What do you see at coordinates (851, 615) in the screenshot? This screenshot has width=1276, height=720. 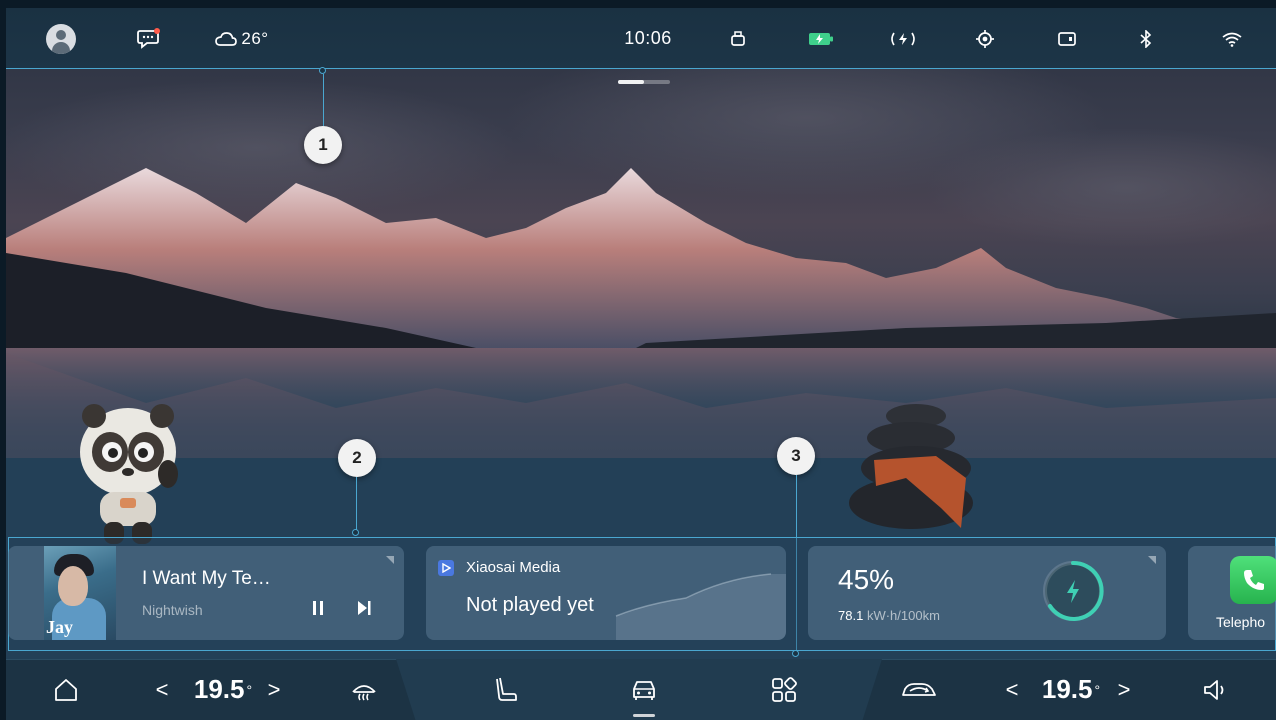 I see `energy-consumption-value: 78.1` at bounding box center [851, 615].